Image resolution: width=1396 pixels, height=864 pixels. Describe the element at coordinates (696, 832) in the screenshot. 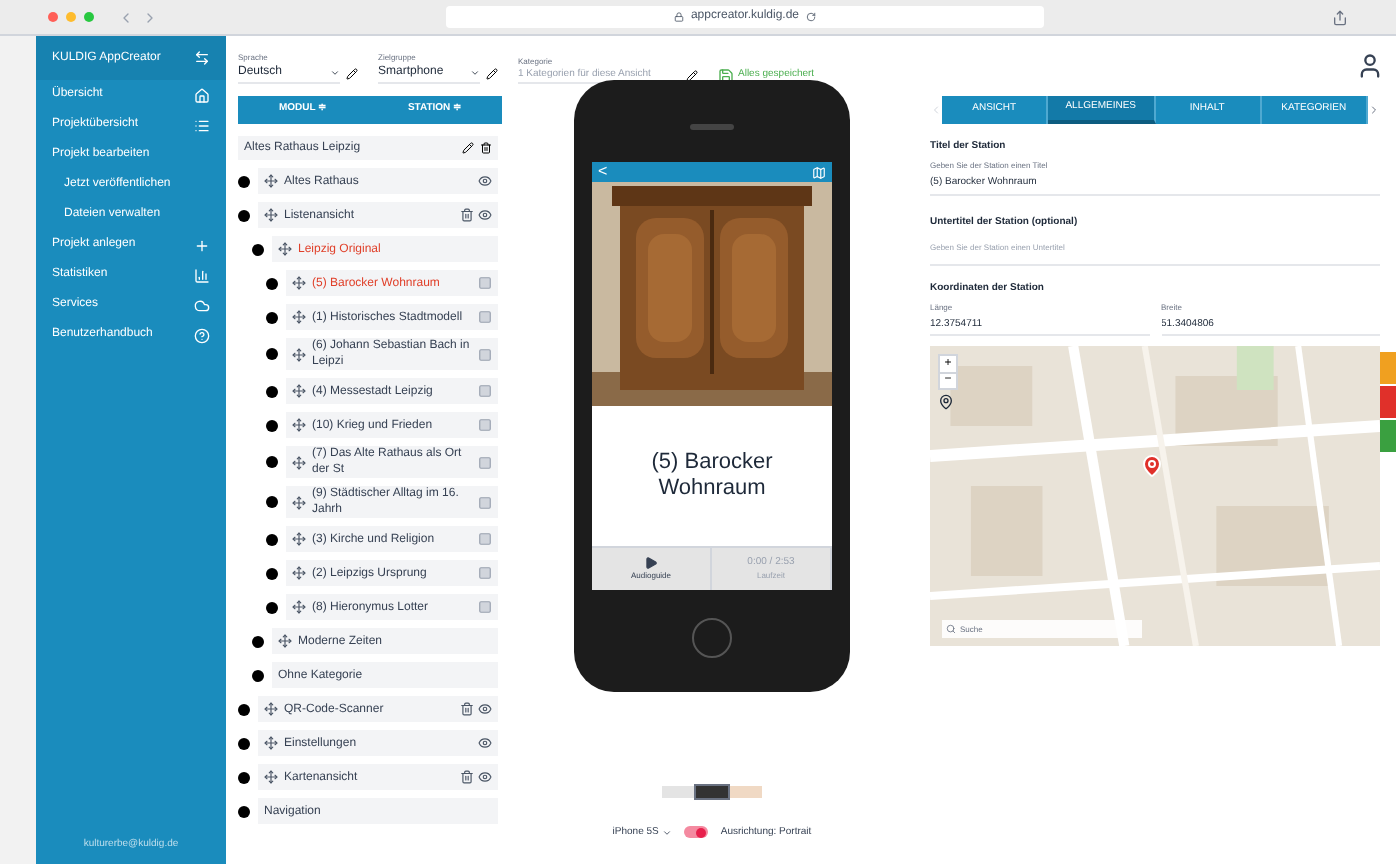

I see `orientation-toggle` at that location.